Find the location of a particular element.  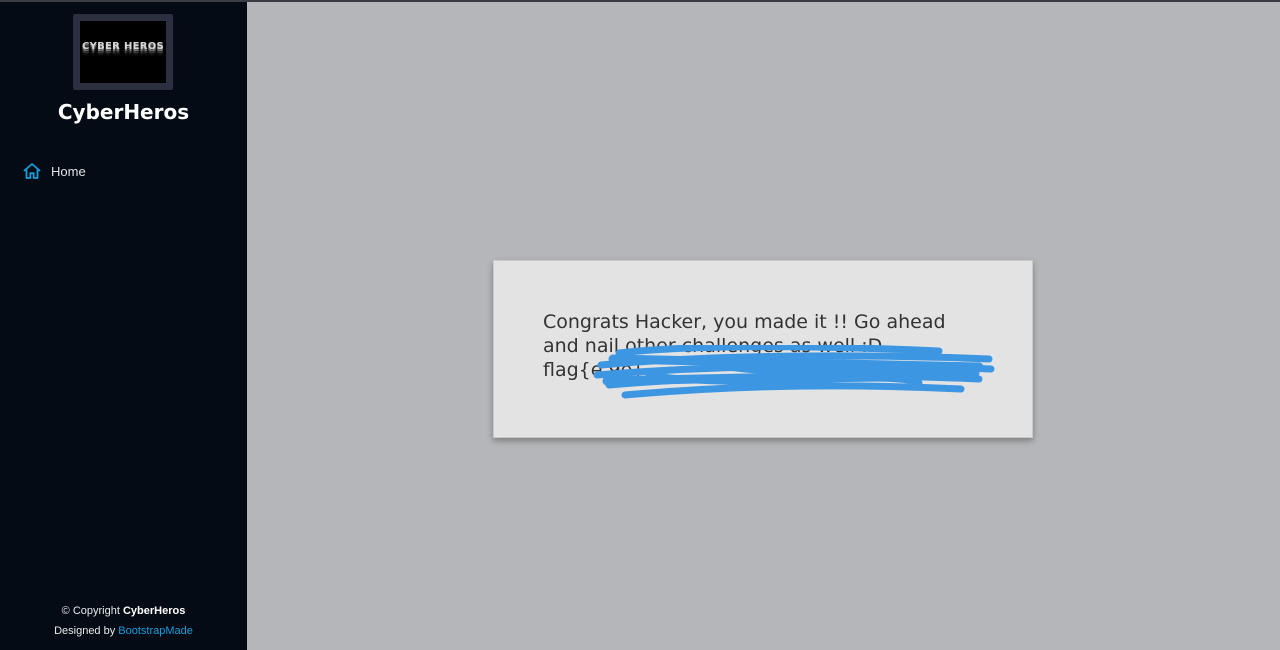

logo: CYBER HEROS is located at coordinates (123, 52).